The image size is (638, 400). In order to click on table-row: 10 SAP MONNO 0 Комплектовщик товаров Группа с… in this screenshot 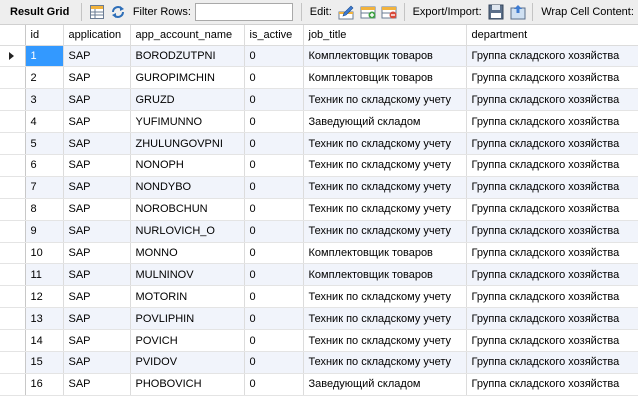, I will do `click(319, 253)`.